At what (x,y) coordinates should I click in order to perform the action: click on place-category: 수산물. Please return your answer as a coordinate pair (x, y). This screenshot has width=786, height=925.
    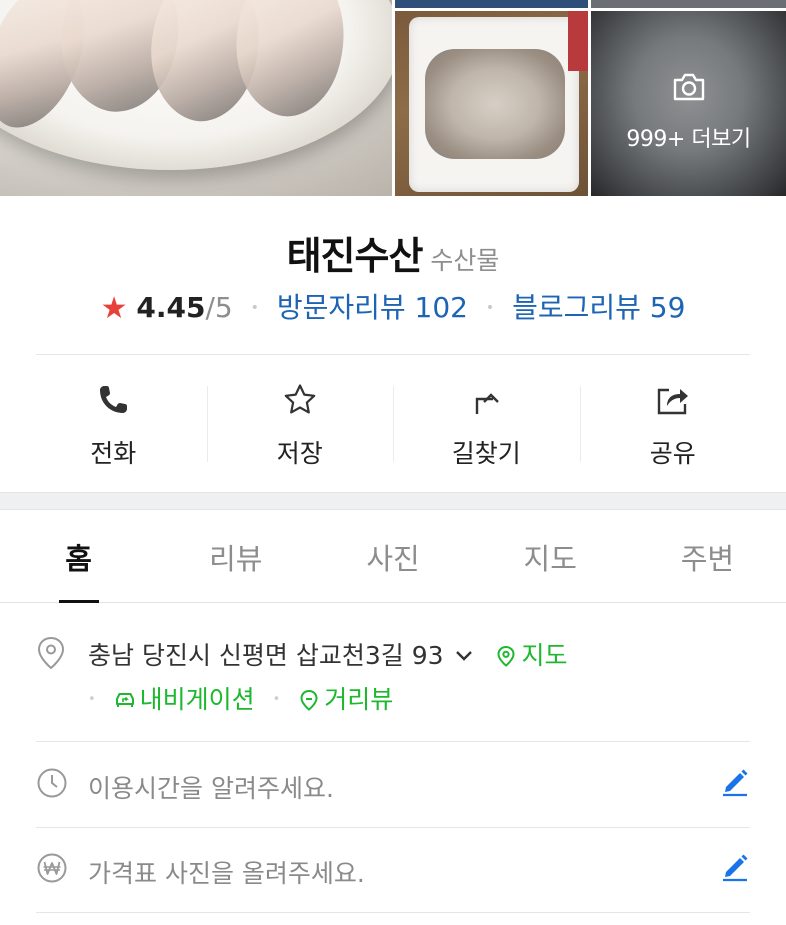
    Looking at the image, I should click on (465, 260).